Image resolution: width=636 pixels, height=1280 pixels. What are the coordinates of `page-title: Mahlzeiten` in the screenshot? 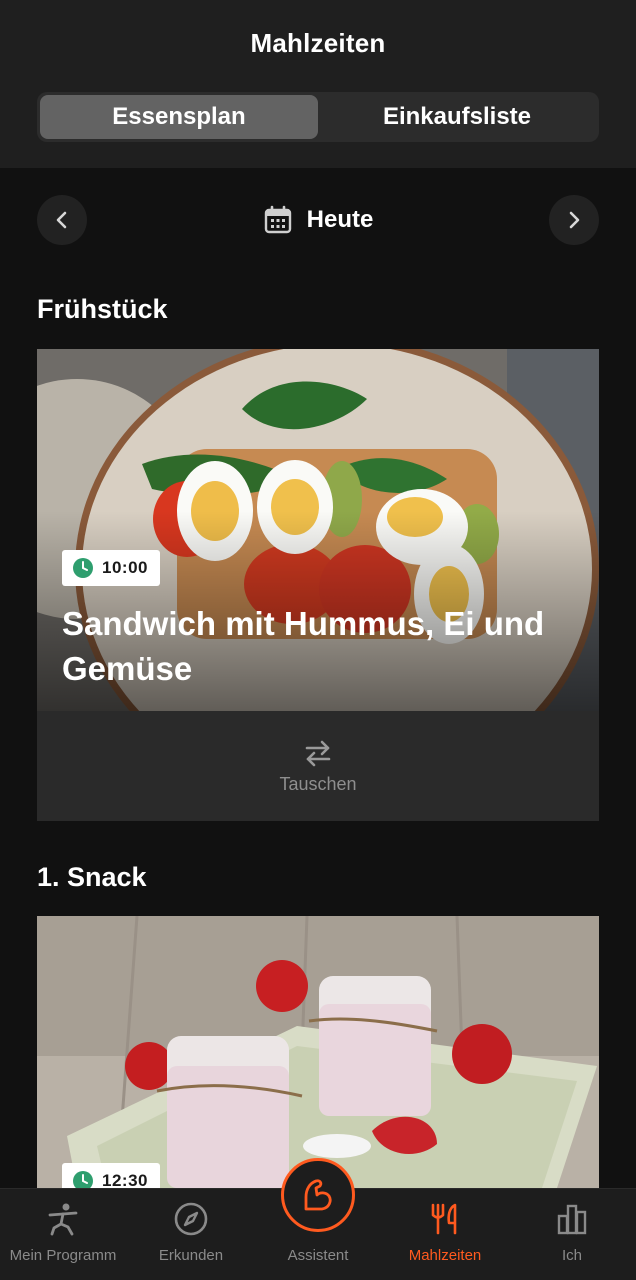 It's located at (318, 43).